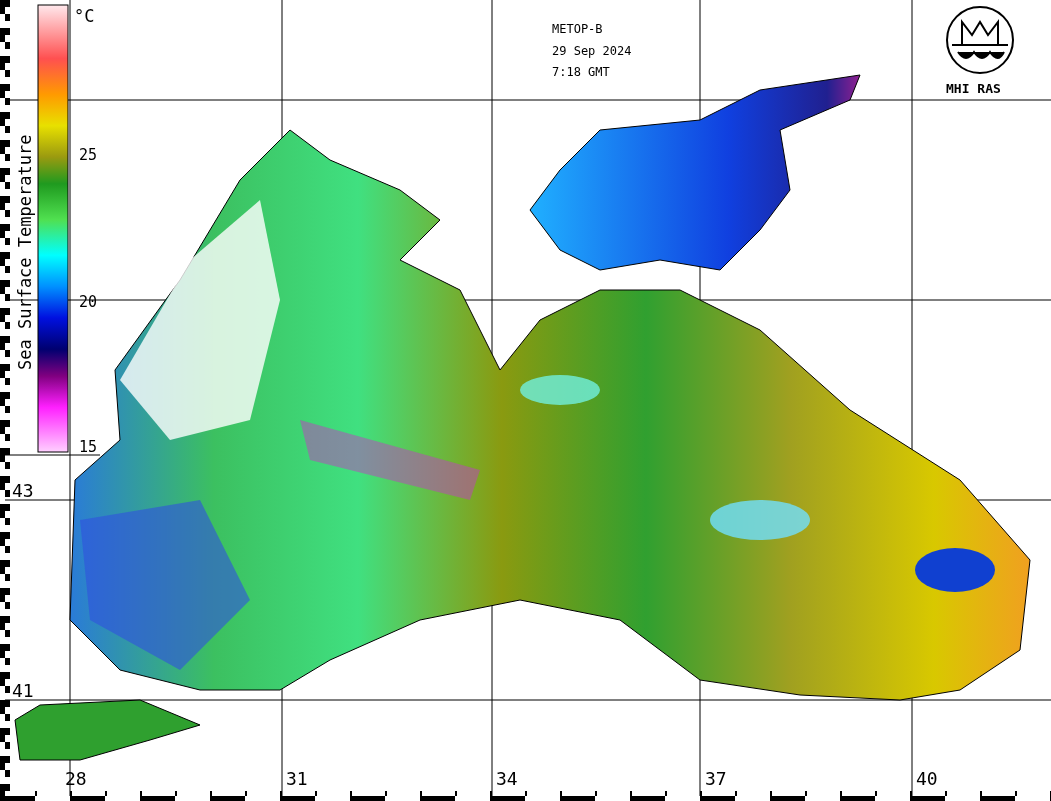 The image size is (1051, 801). I want to click on colorbar-tick-label: 15, so click(88, 447).